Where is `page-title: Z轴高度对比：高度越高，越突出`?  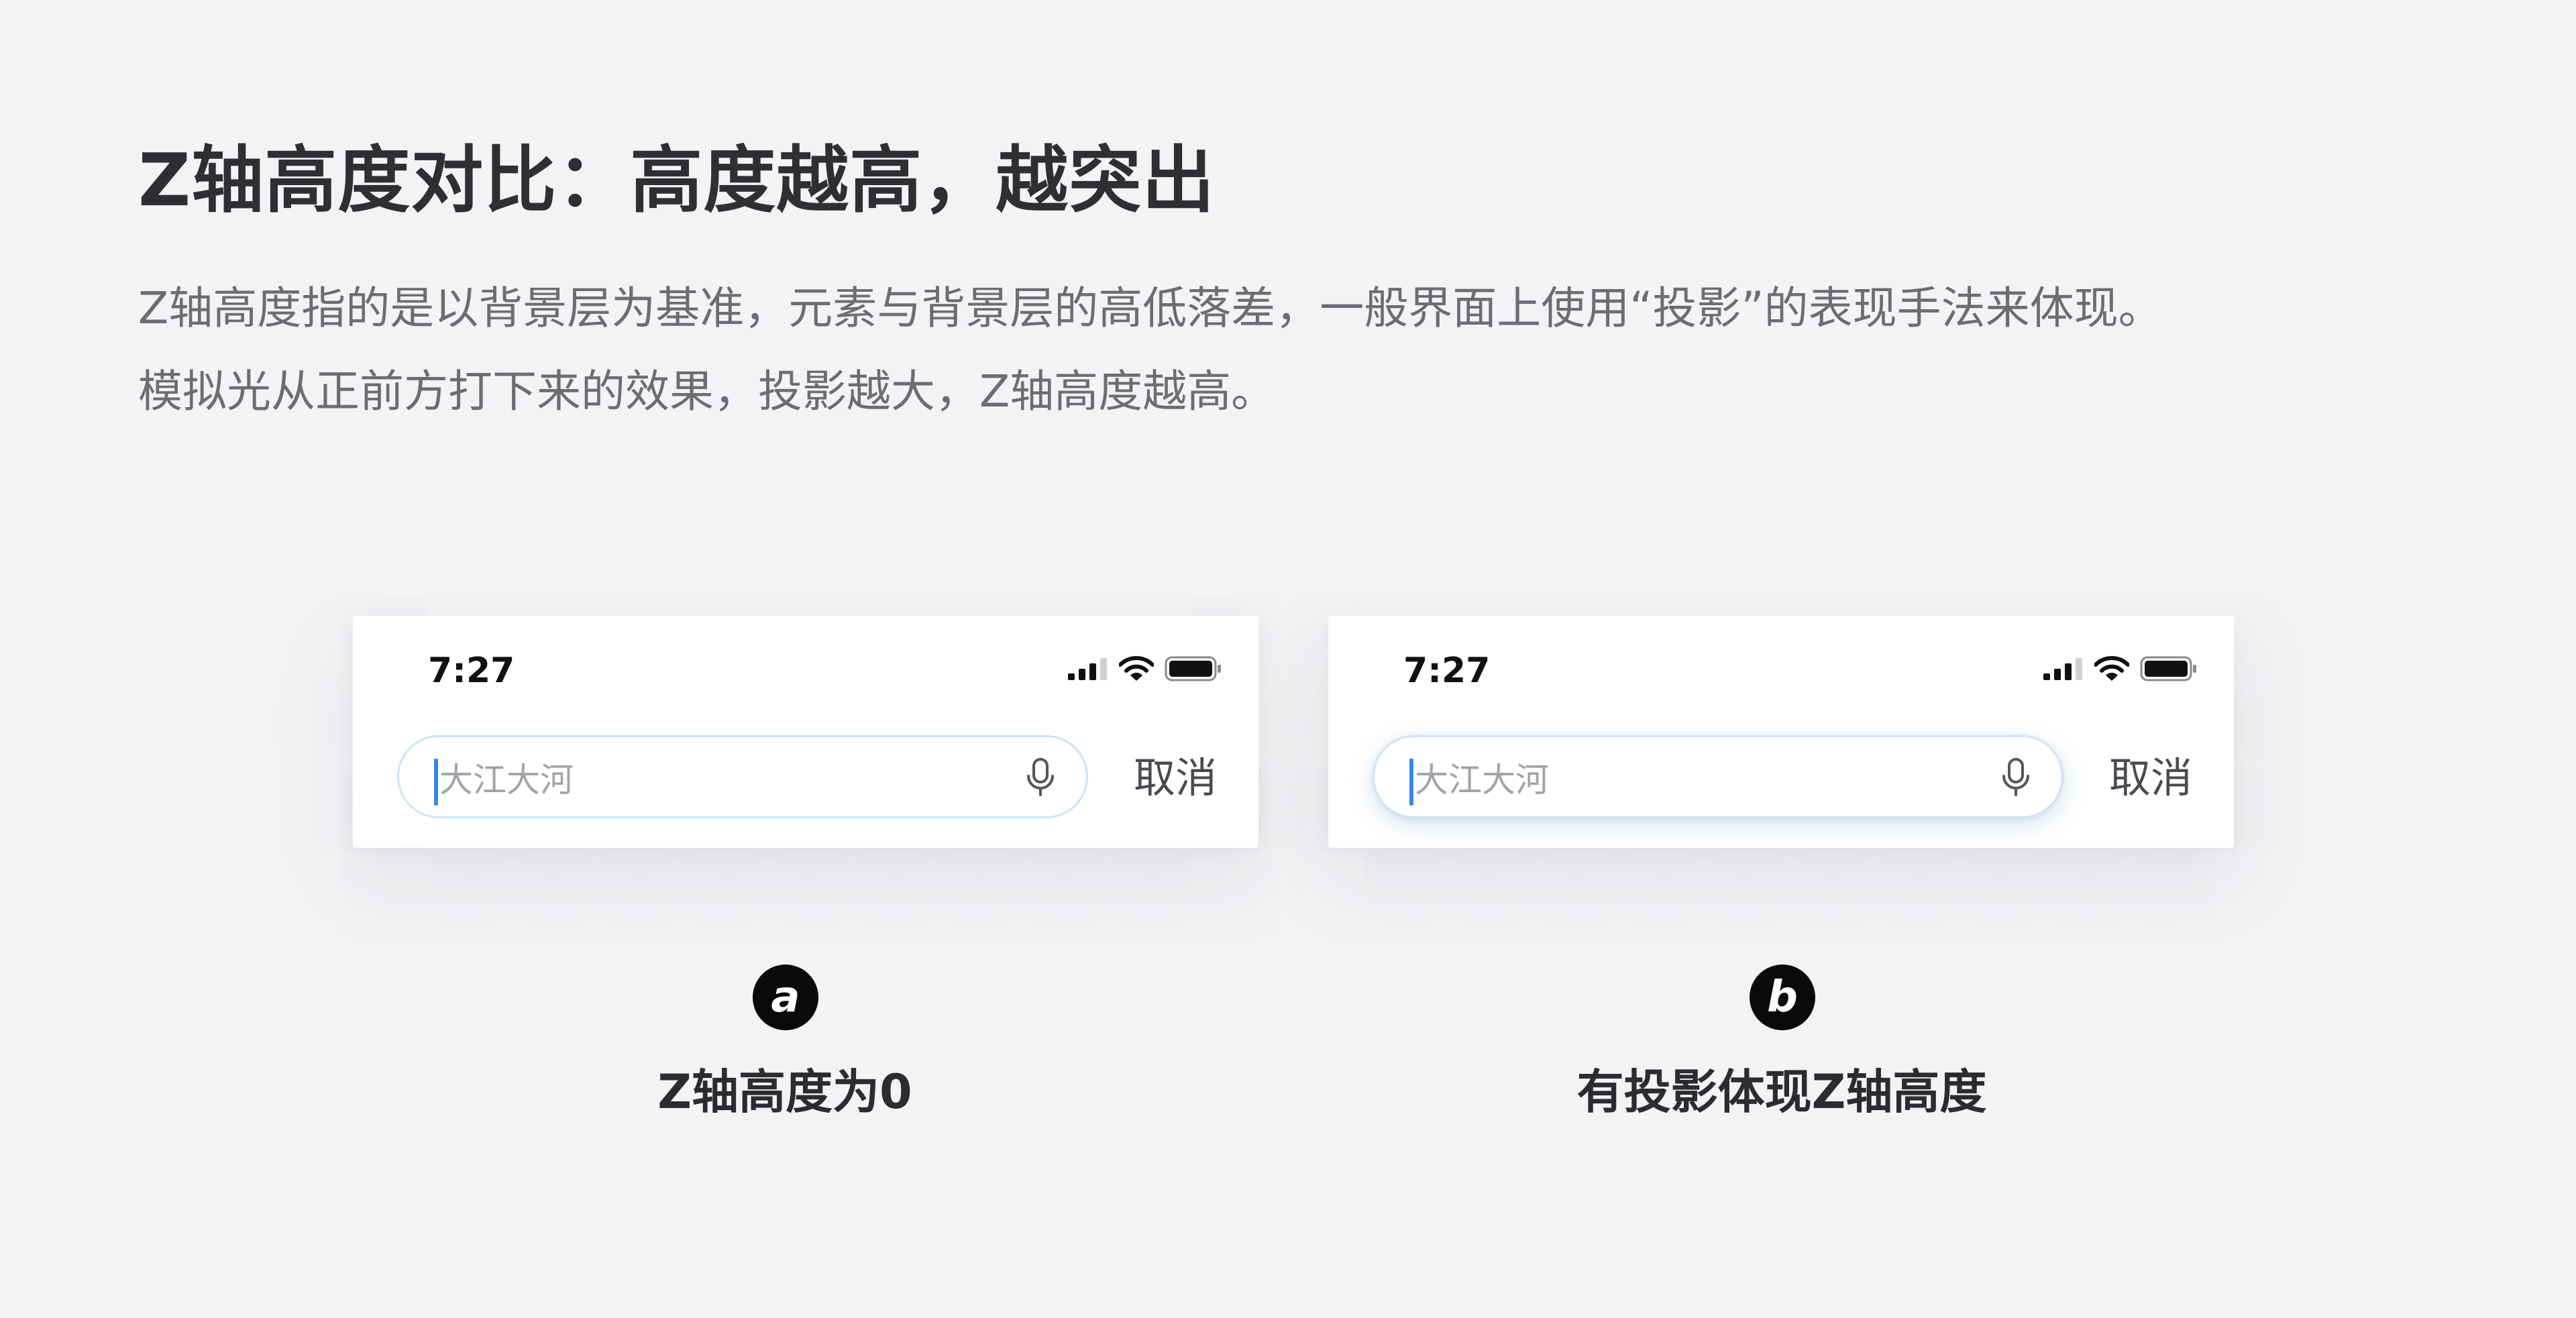
page-title: Z轴高度对比：高度越高，越突出 is located at coordinates (677, 181).